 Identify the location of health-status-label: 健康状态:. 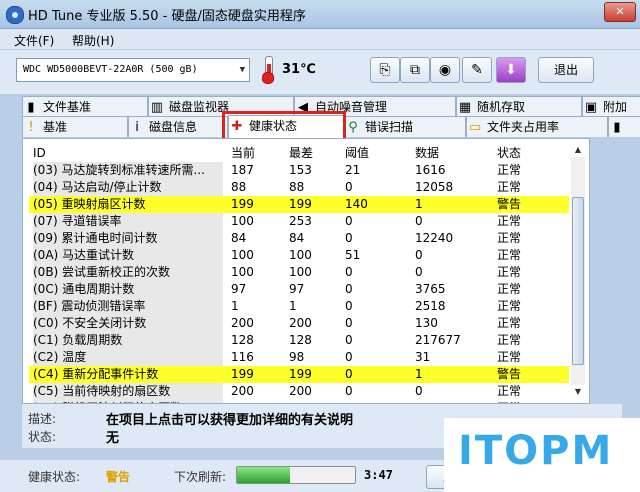
(54, 477).